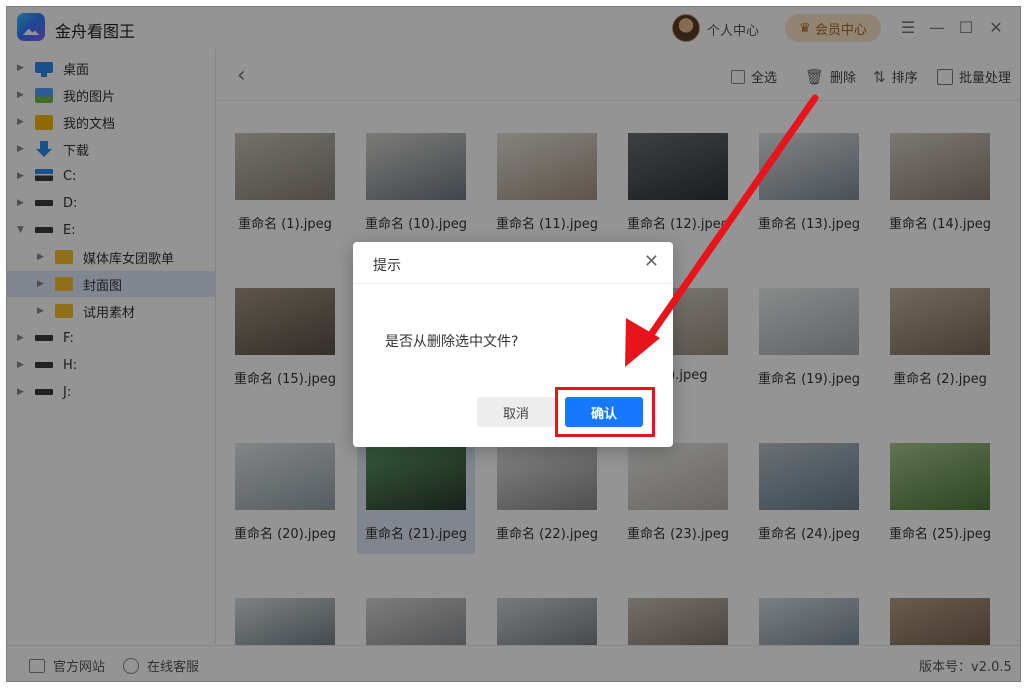  Describe the element at coordinates (452, 342) in the screenshot. I see `dialog-message: 是否从删除选中文件?` at that location.